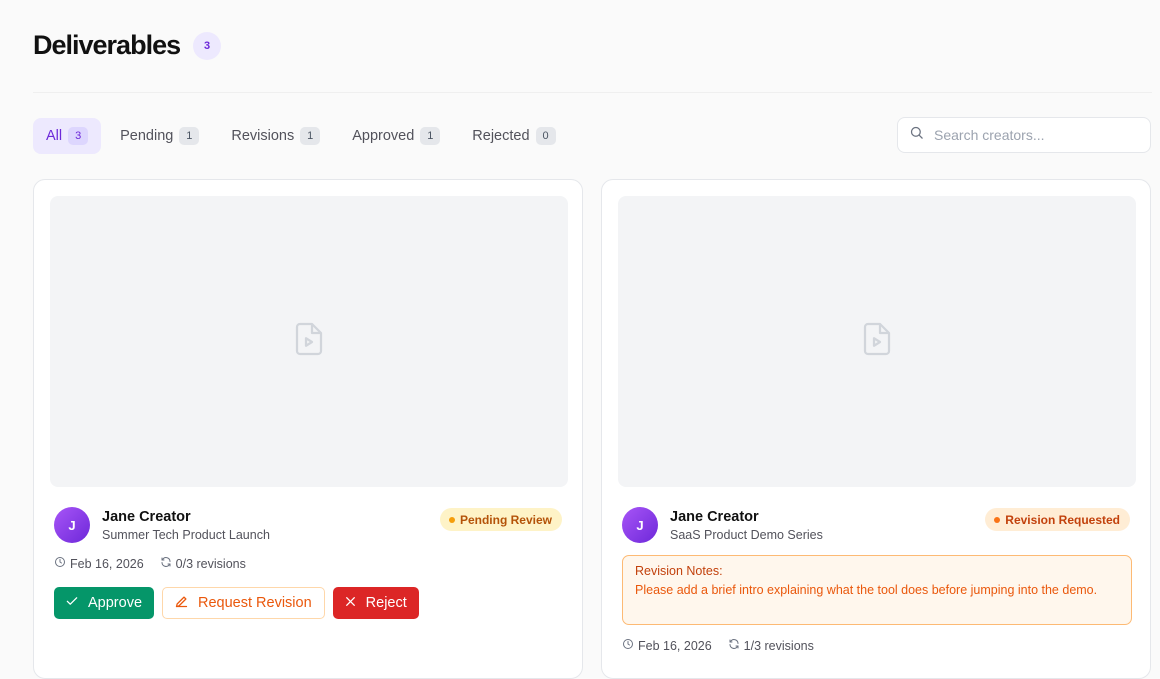  I want to click on card-actions: Approve Request Revision Reject, so click(240, 603).